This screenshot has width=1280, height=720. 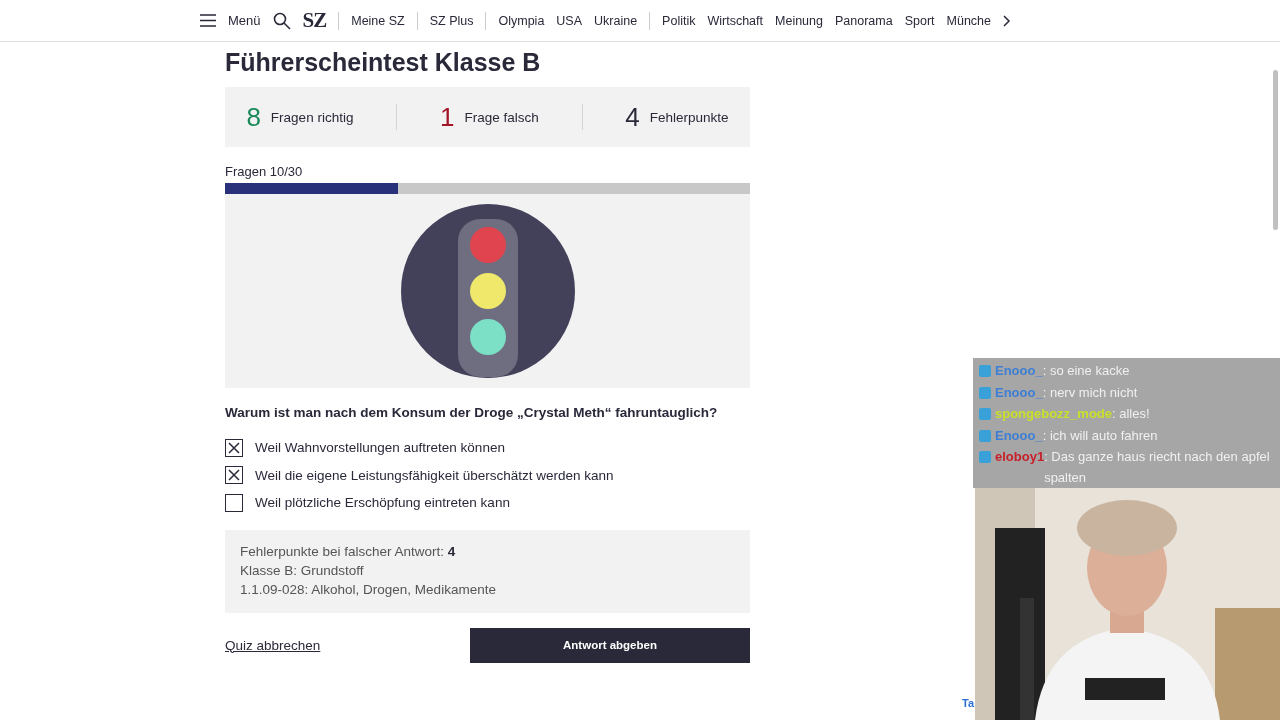 I want to click on overlay-text: Ta, so click(x=968, y=703).